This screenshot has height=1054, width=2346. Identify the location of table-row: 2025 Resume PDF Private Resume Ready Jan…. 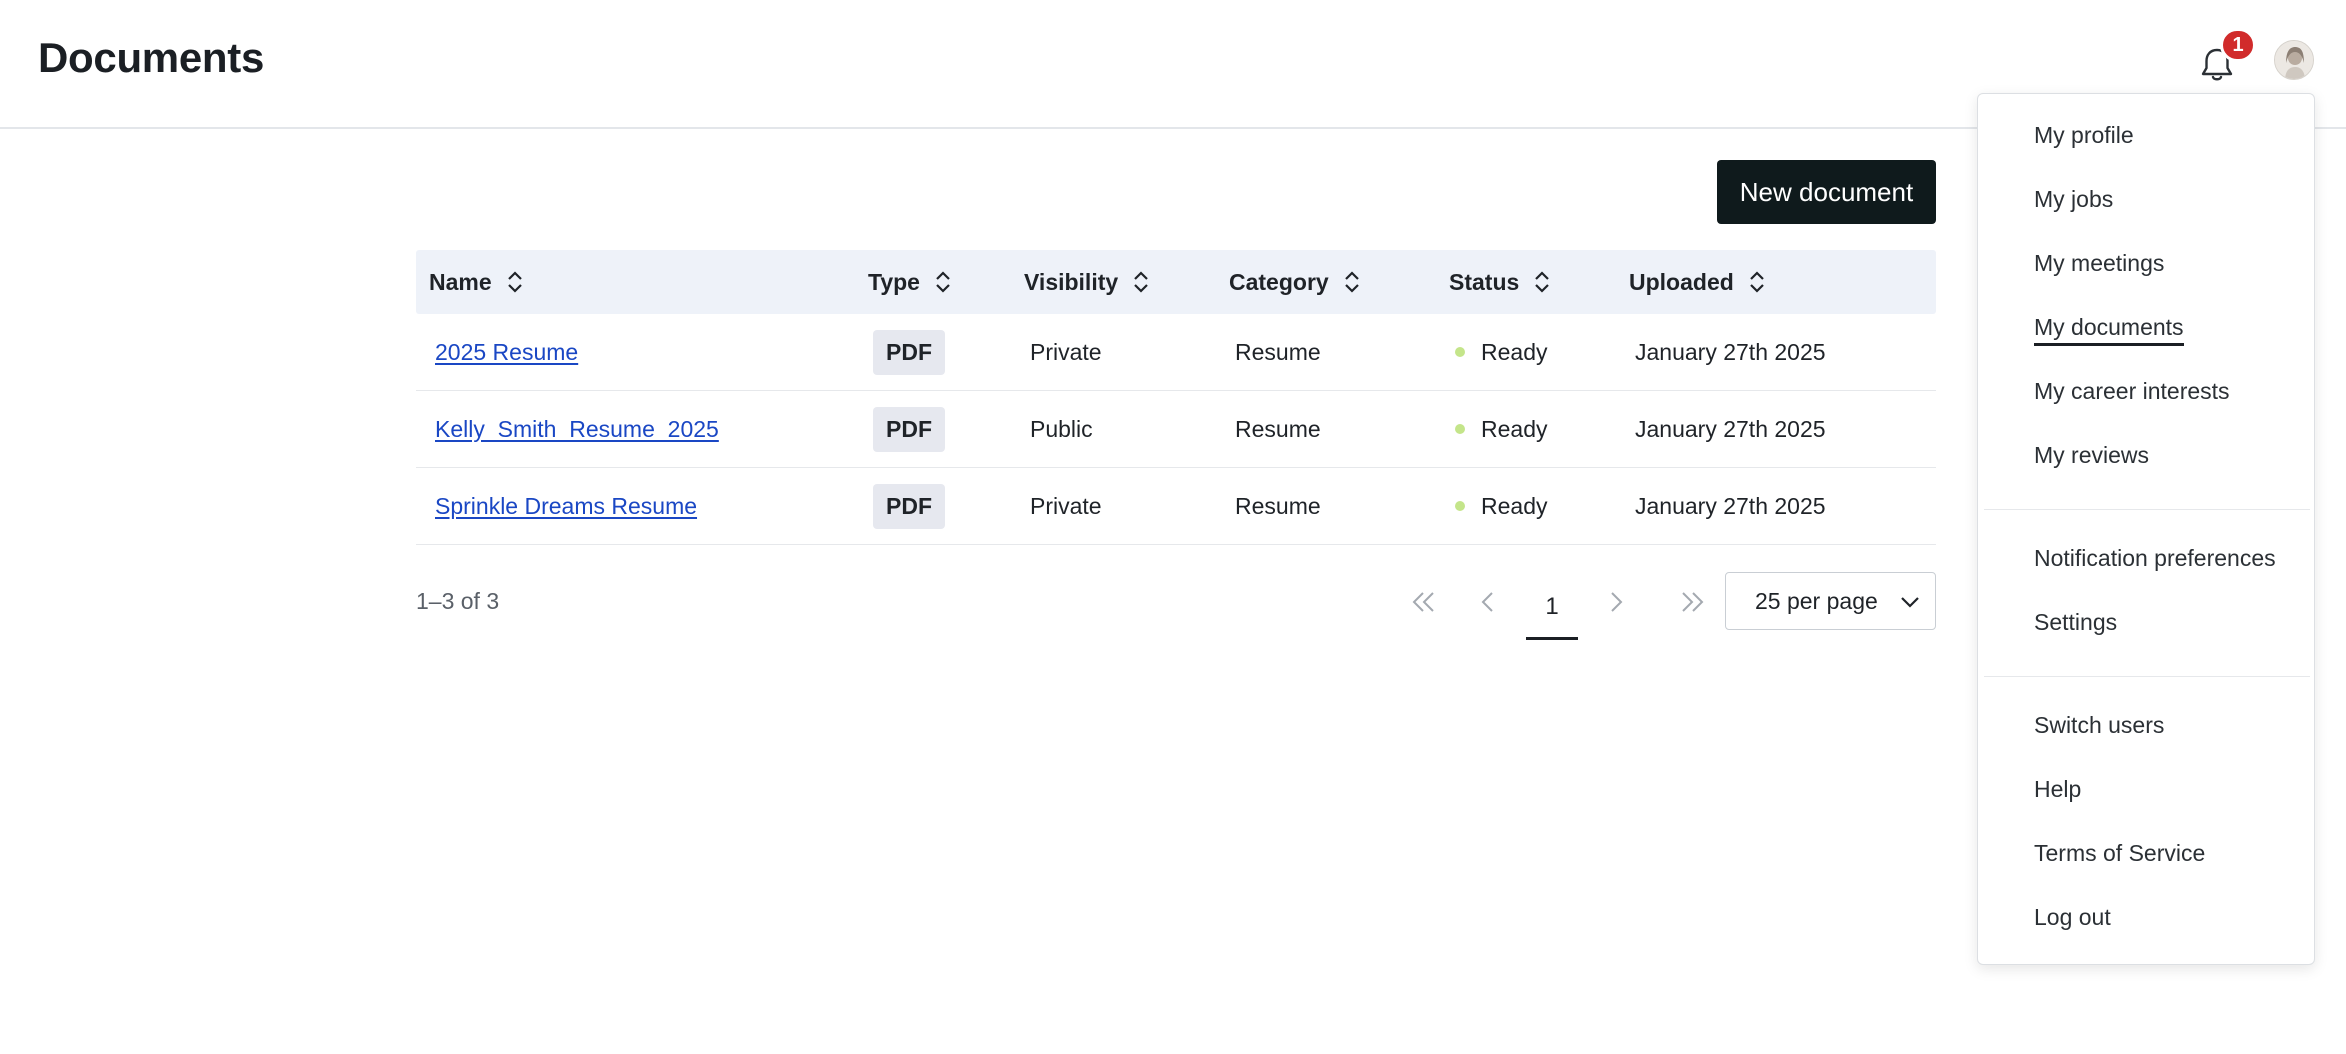
(1176, 352).